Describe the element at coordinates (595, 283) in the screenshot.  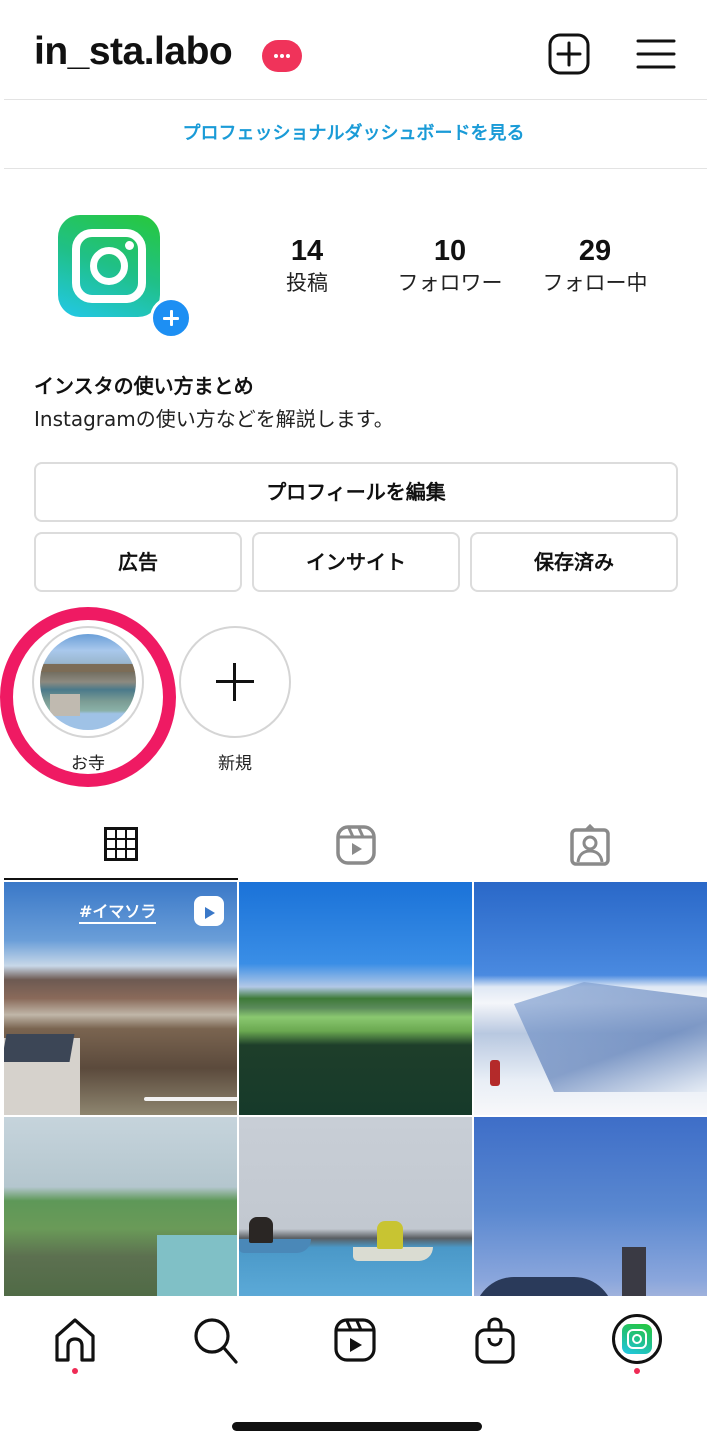
I see `following-label: フォロー中` at that location.